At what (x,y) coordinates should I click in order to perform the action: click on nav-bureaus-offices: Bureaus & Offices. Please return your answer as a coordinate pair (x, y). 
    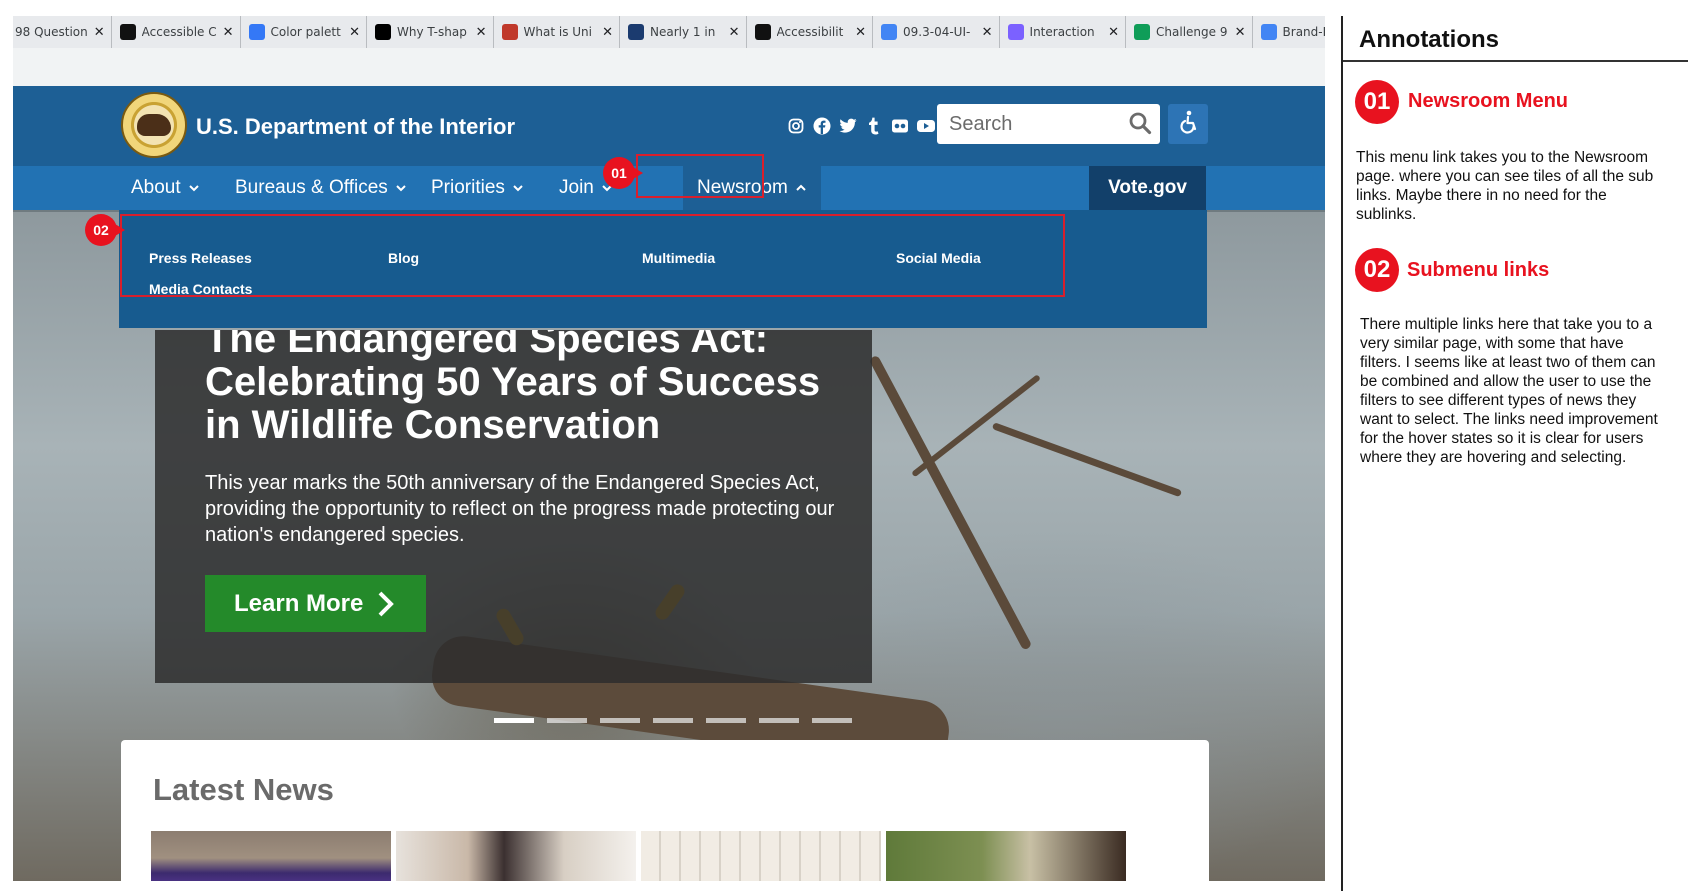
    Looking at the image, I should click on (321, 188).